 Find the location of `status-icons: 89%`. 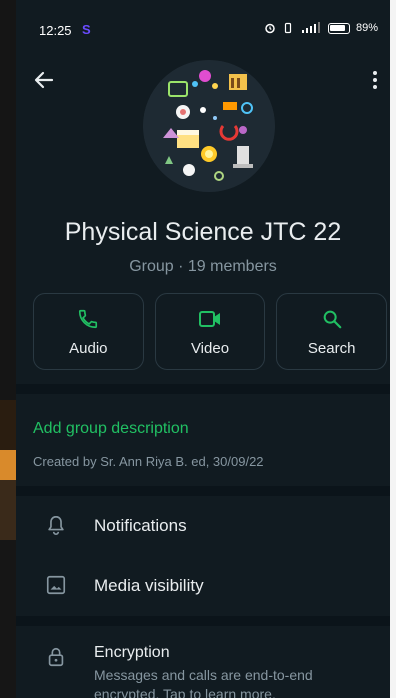

status-icons: 89% is located at coordinates (321, 28).